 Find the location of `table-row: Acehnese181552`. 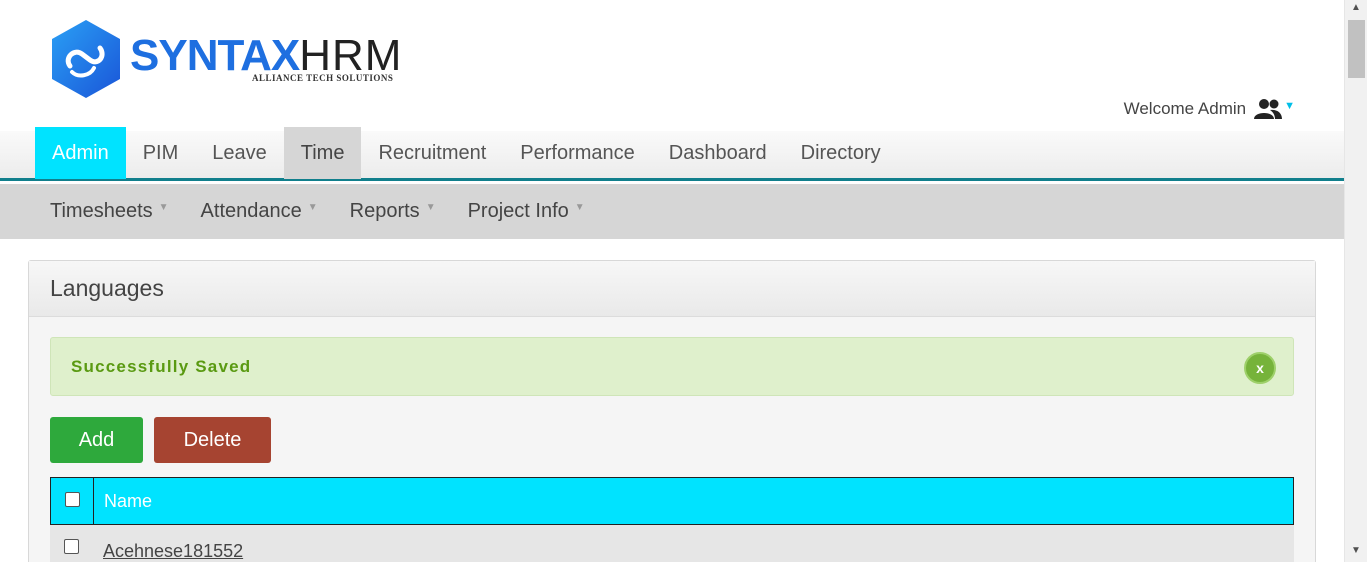

table-row: Acehnese181552 is located at coordinates (672, 543).